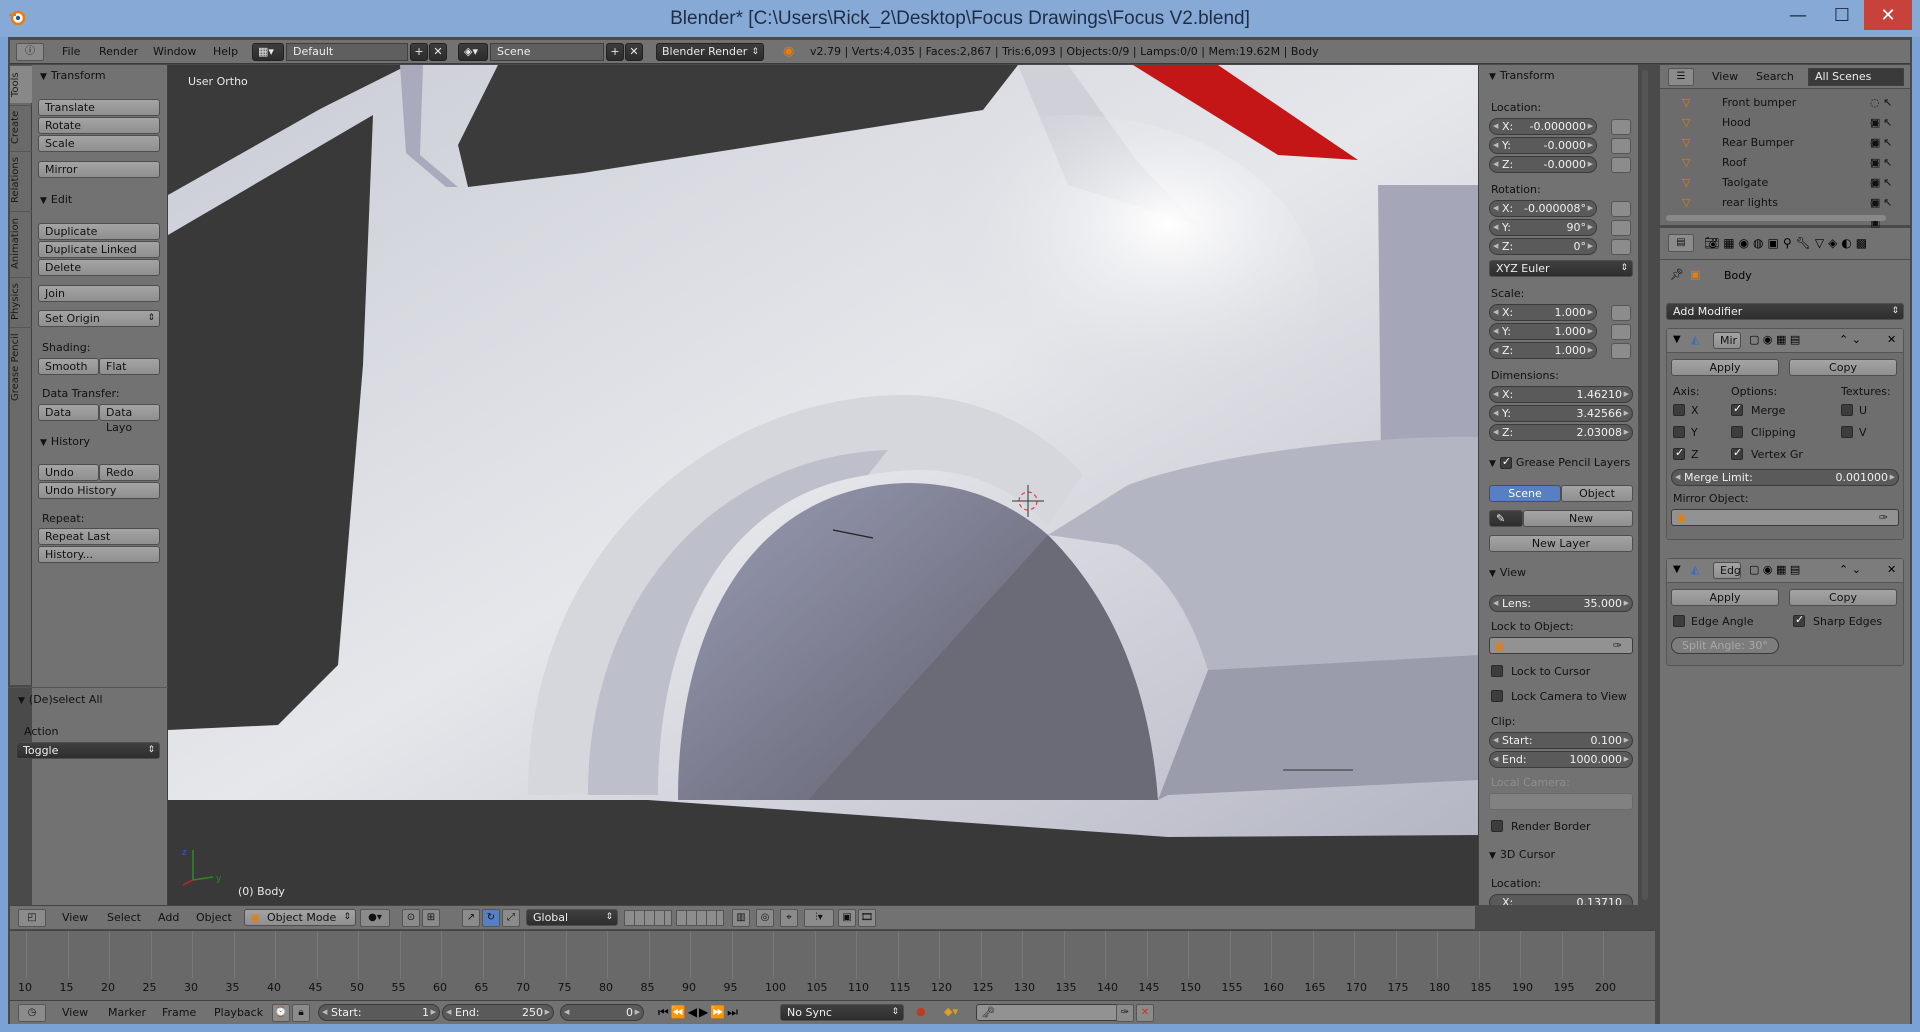 This screenshot has height=1032, width=1920. Describe the element at coordinates (1785, 477) in the screenshot. I see `merge-limit-field: ◀ Merge Limit: 0.001000 ▶` at that location.